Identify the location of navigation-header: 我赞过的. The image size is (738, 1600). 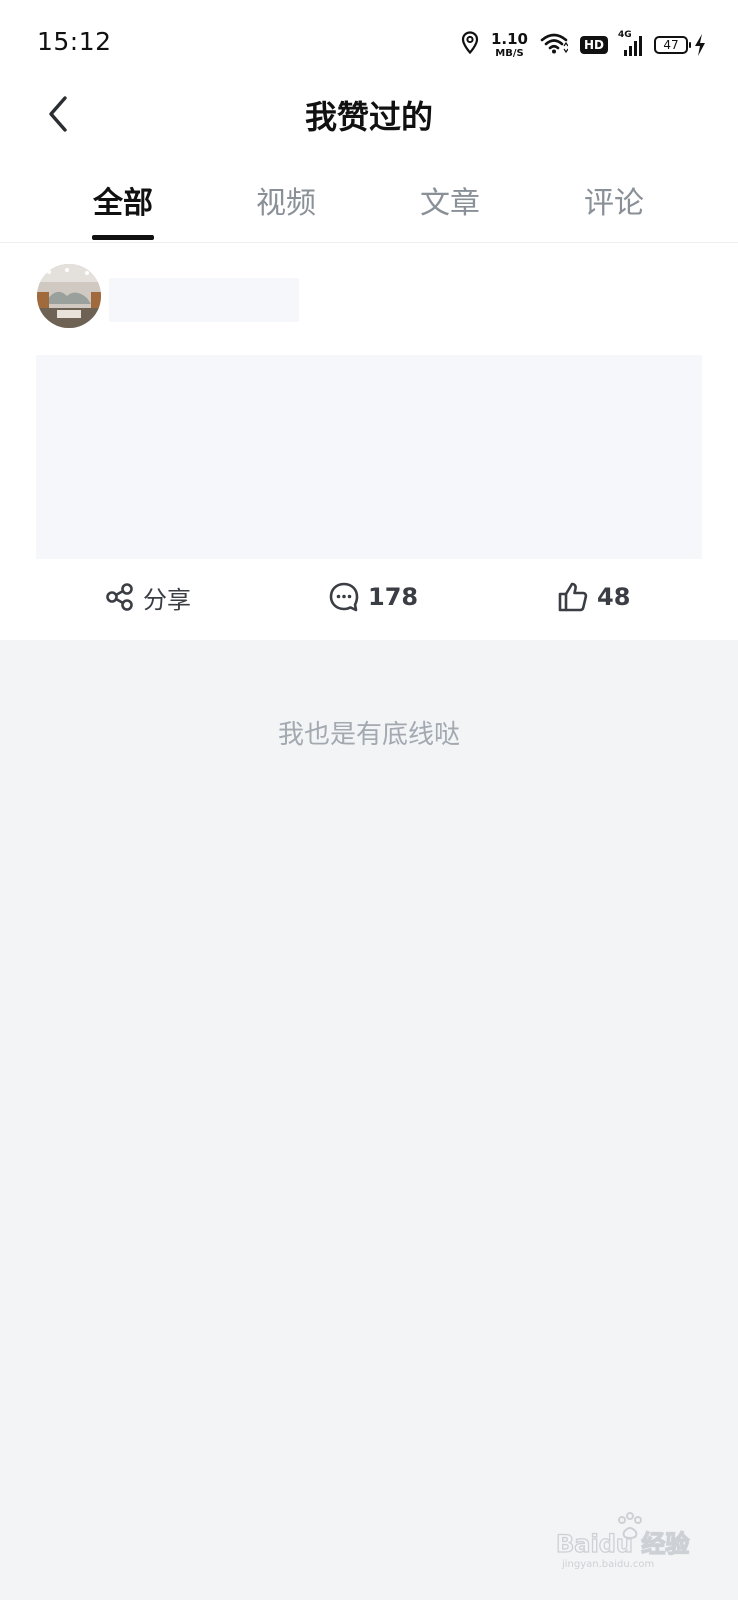
(369, 116).